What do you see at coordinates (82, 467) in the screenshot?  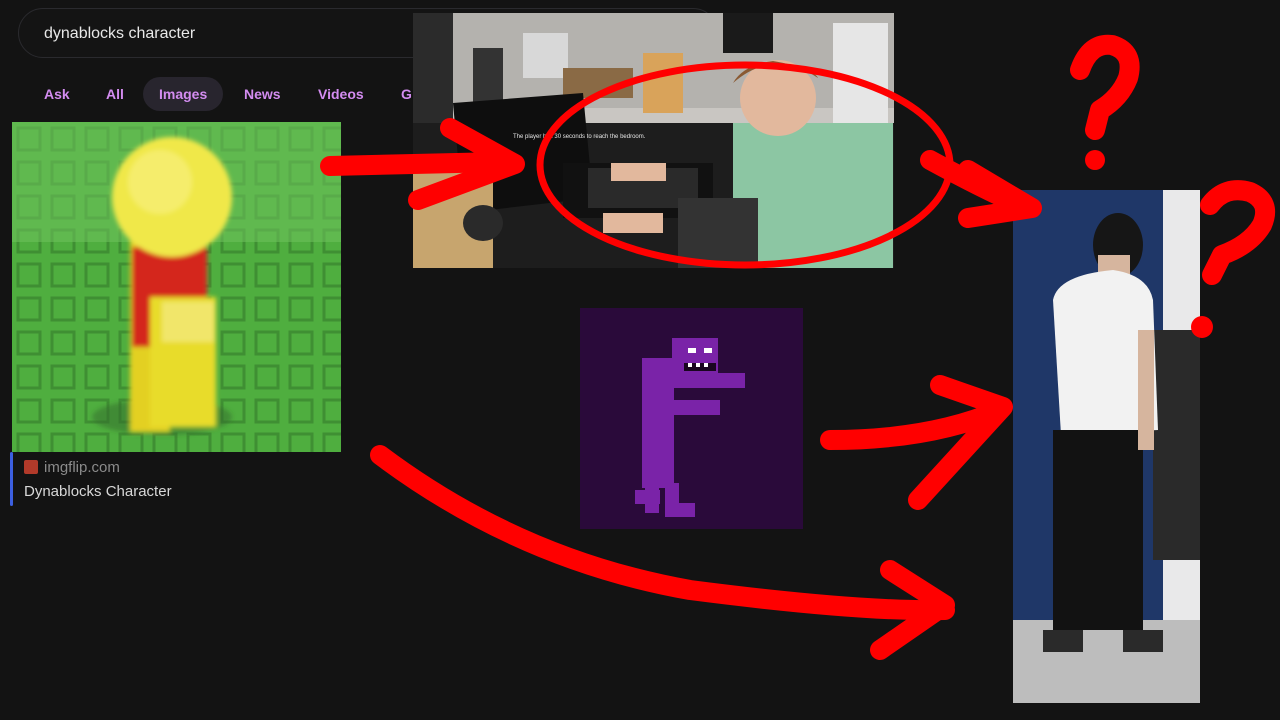 I see `result-source-text: imgflip.com` at bounding box center [82, 467].